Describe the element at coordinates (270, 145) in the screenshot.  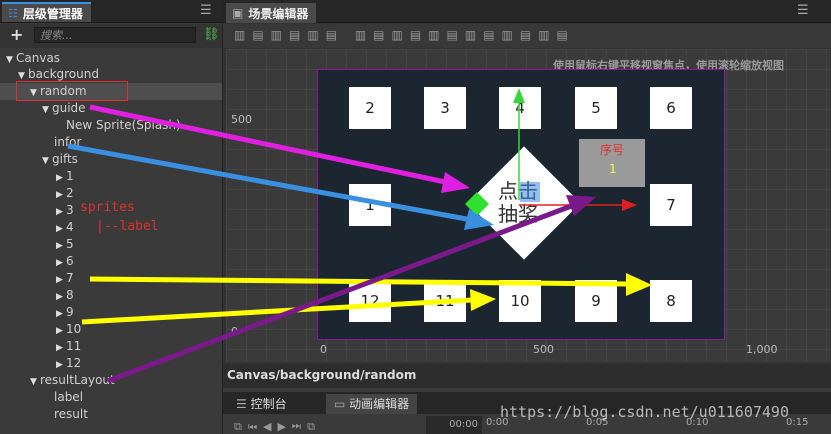
I see `arrow-guide` at that location.